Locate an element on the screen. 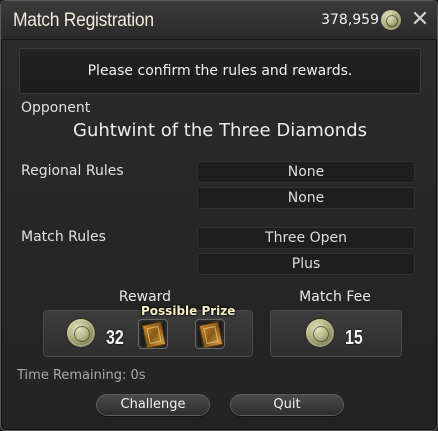  opponent-name: Guhtwint of the Three Diamonds is located at coordinates (220, 130).